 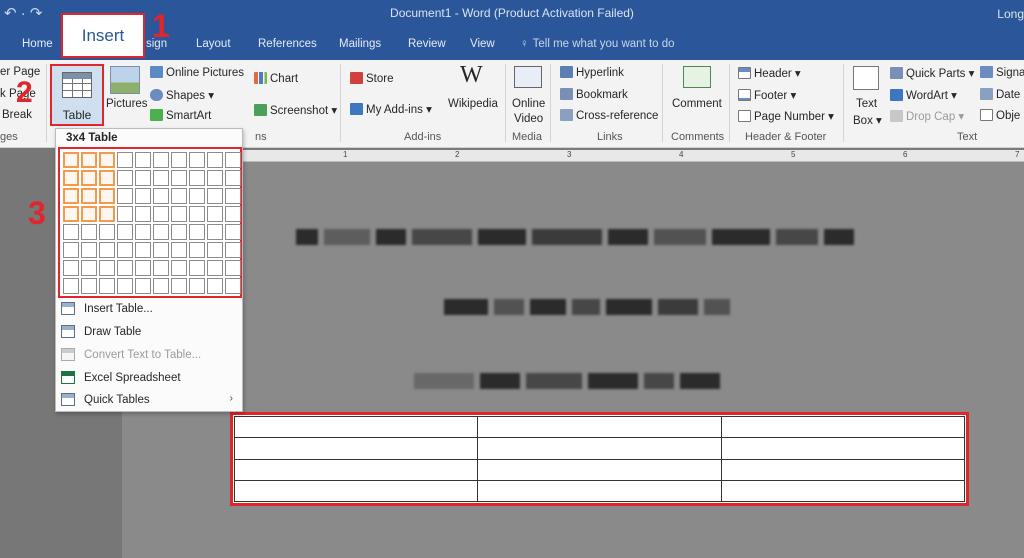 I want to click on quick-tables-menu-item: Quick Tables ›, so click(x=150, y=404).